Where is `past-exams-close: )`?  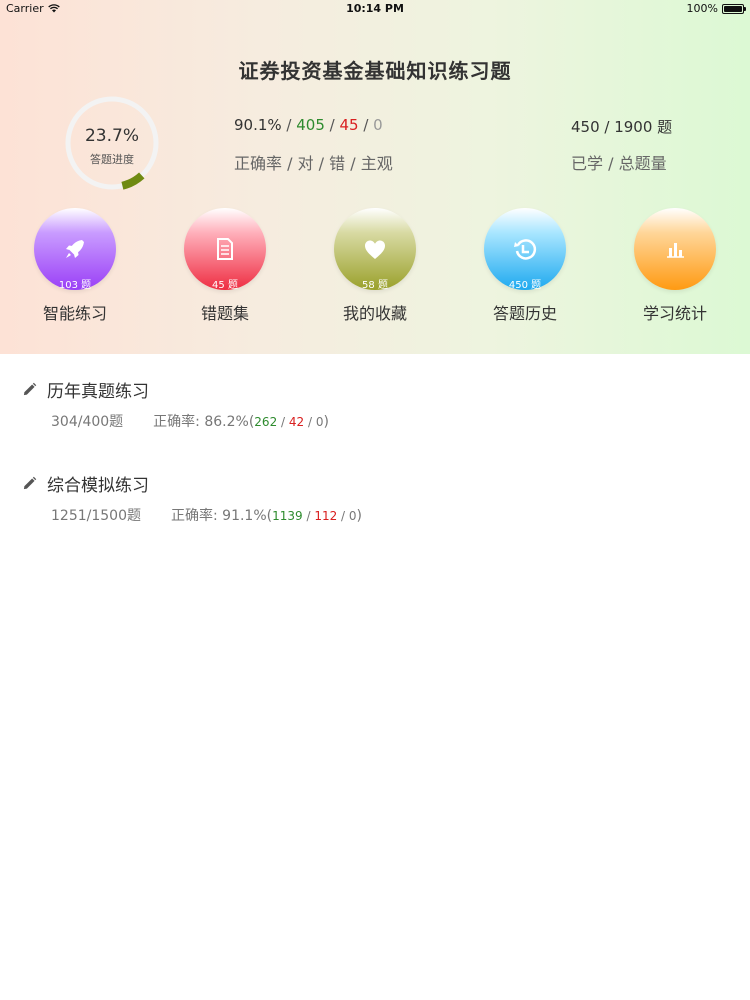 past-exams-close: ) is located at coordinates (326, 422).